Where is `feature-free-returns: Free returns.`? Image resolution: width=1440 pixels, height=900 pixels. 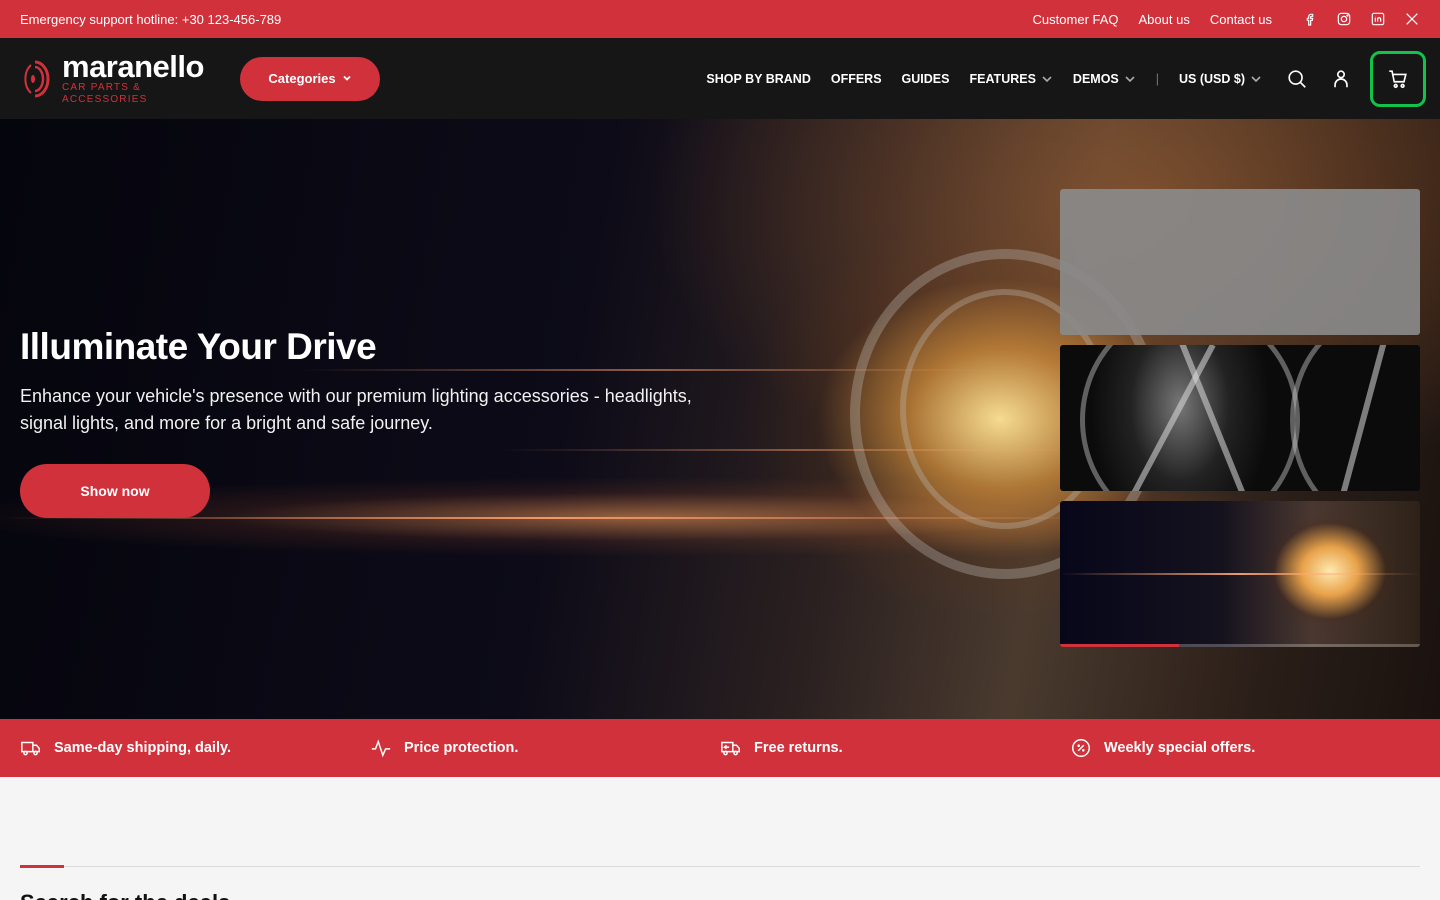
feature-free-returns: Free returns. is located at coordinates (895, 748).